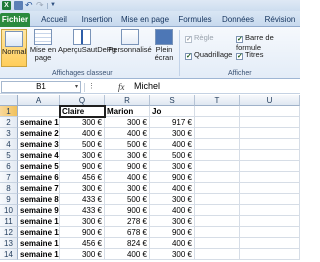  What do you see at coordinates (145, 20) in the screenshot?
I see `tab-mise-en-page: Mise en page` at bounding box center [145, 20].